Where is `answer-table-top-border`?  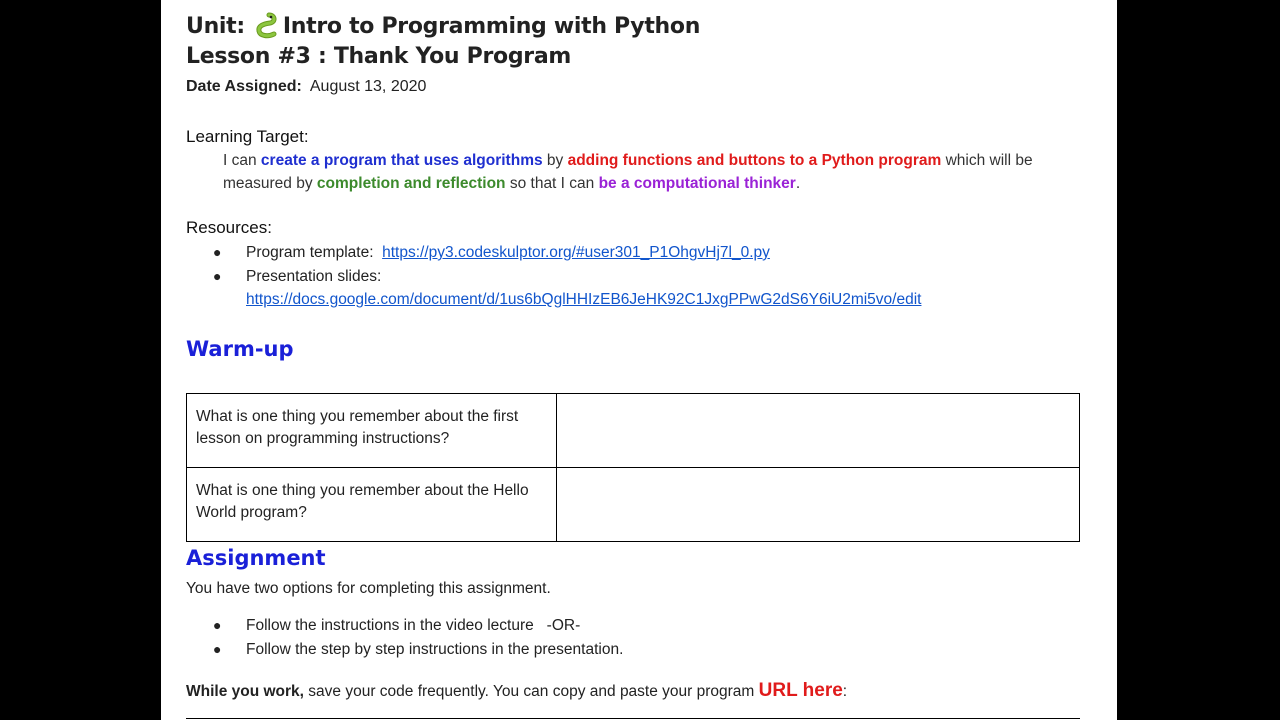
answer-table-top-border is located at coordinates (633, 718).